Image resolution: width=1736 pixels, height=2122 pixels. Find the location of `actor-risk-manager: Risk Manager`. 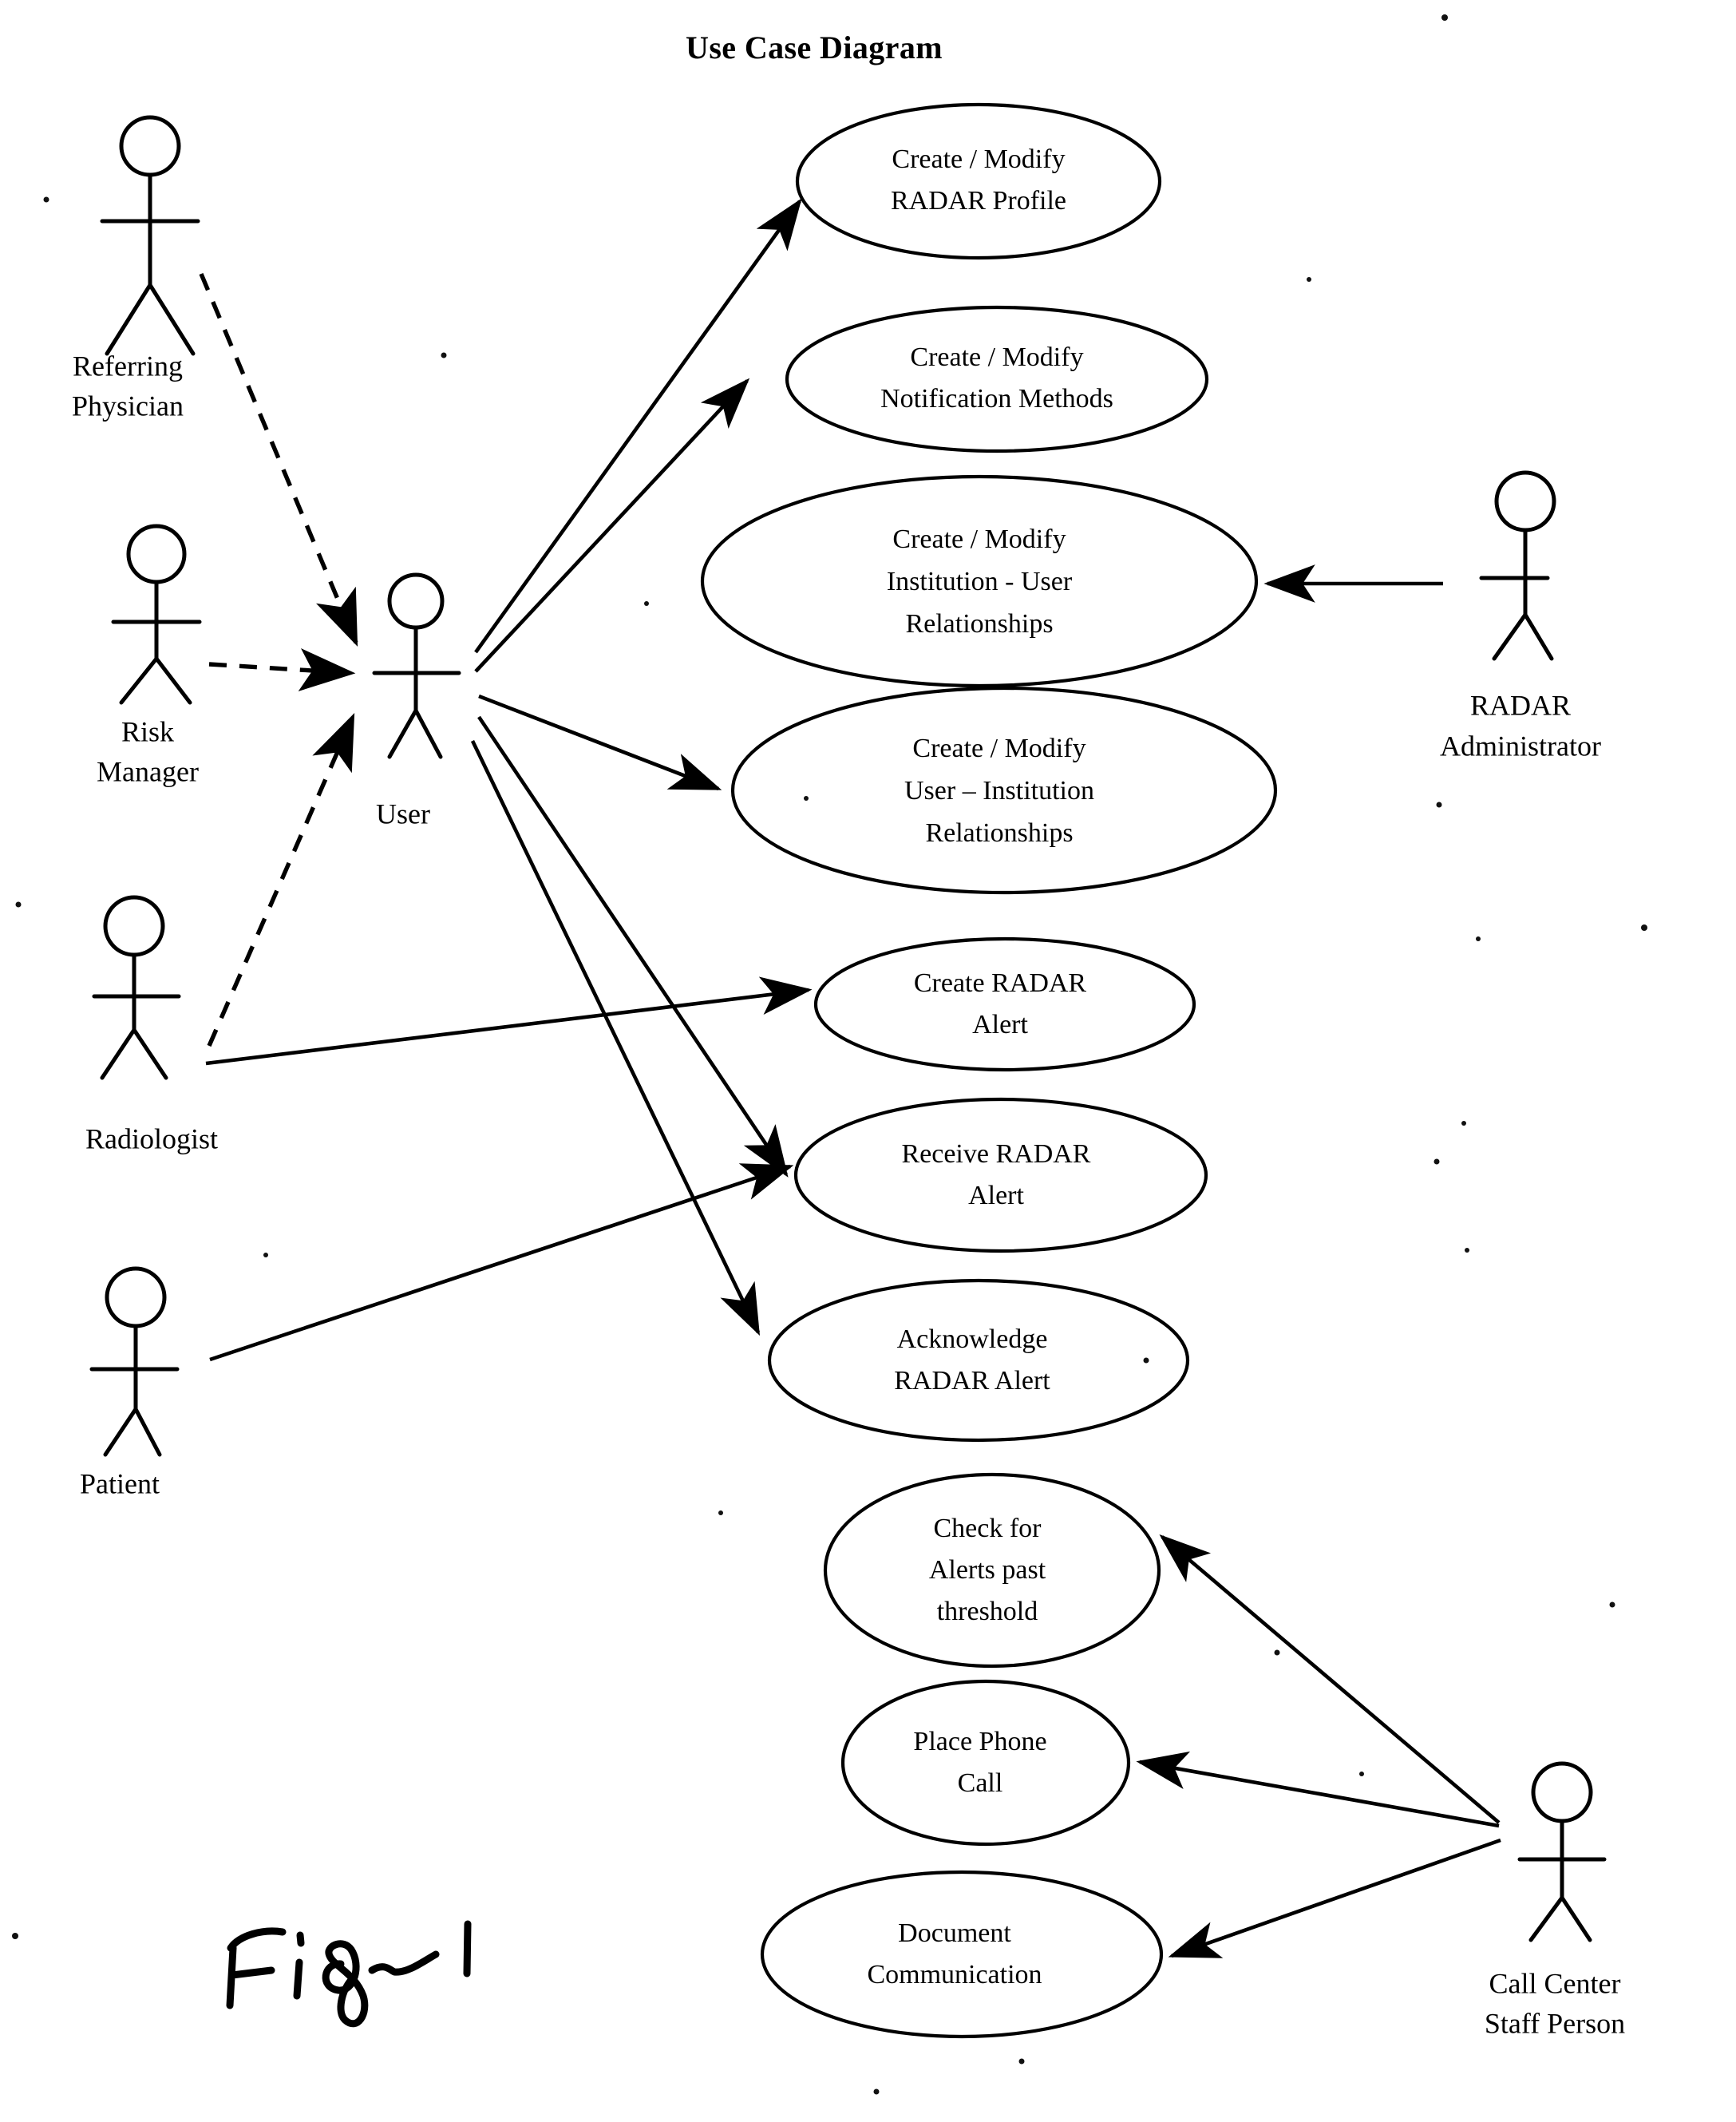

actor-risk-manager: Risk Manager is located at coordinates (149, 655).